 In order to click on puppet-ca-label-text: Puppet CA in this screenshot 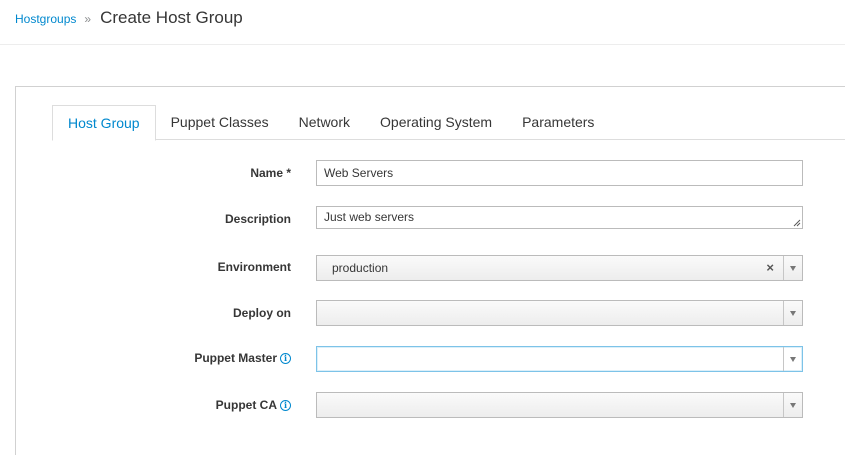, I will do `click(246, 405)`.